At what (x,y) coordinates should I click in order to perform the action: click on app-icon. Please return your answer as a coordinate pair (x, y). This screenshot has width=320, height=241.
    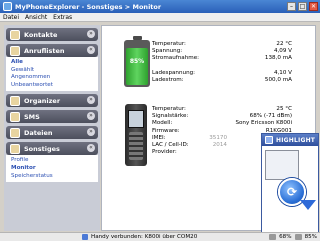
    Looking at the image, I should click on (7, 6).